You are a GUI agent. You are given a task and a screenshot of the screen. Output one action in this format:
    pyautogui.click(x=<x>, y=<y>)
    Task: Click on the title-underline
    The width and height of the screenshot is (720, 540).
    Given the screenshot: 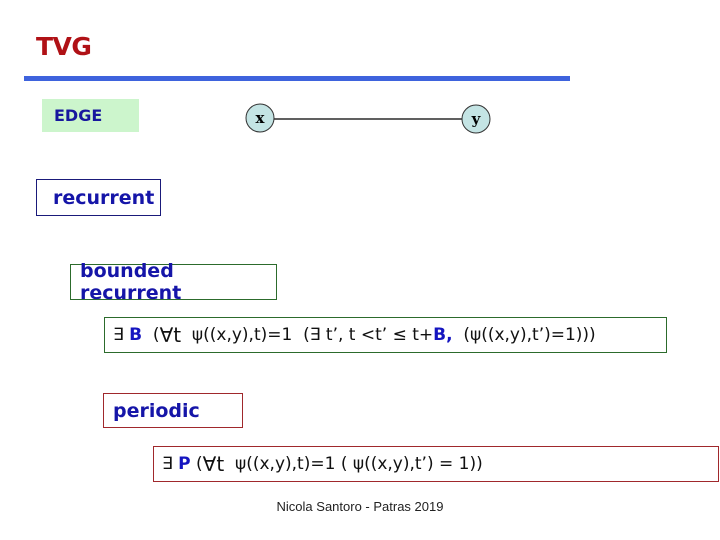 What is the action you would take?
    pyautogui.click(x=297, y=78)
    